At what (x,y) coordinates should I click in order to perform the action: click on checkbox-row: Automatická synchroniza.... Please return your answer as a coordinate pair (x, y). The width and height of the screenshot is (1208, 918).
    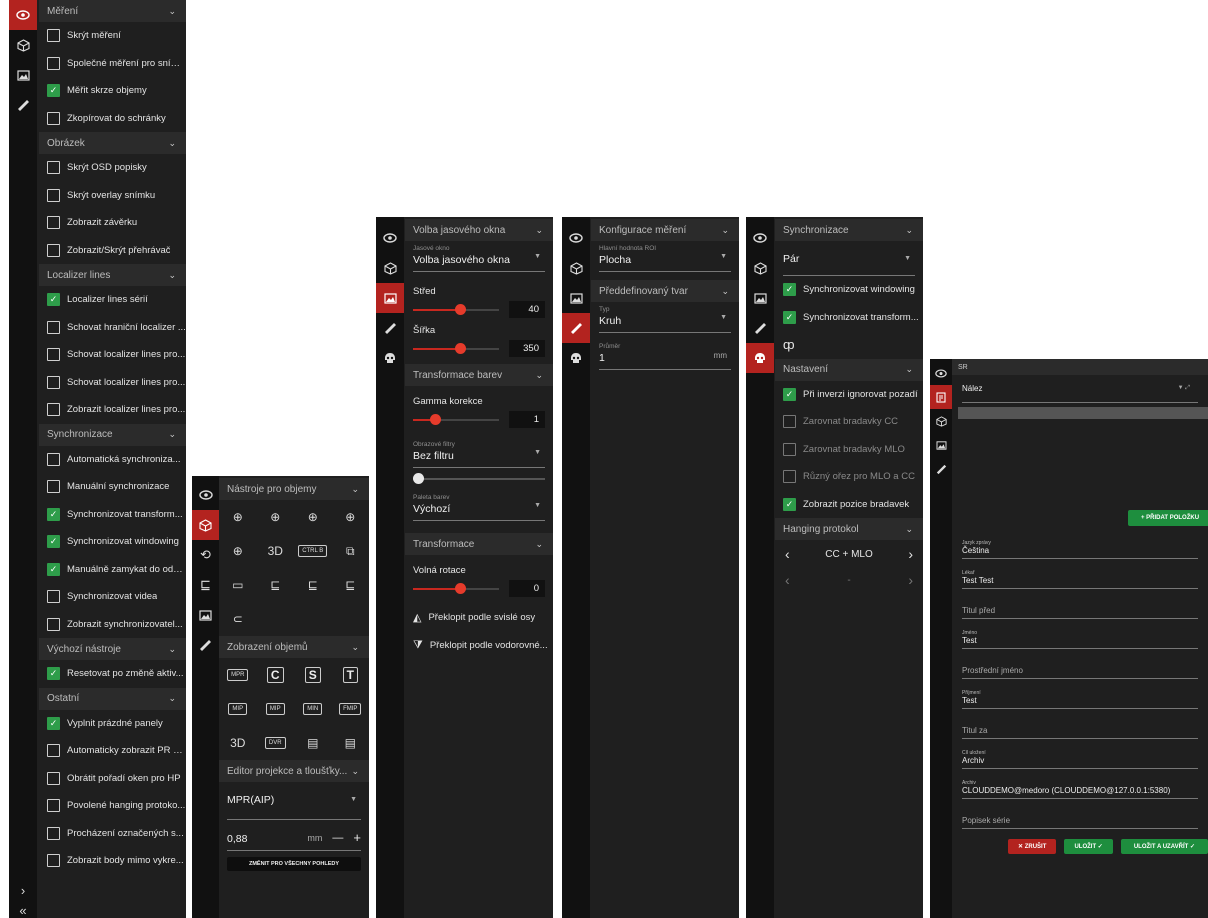
    Looking at the image, I should click on (112, 460).